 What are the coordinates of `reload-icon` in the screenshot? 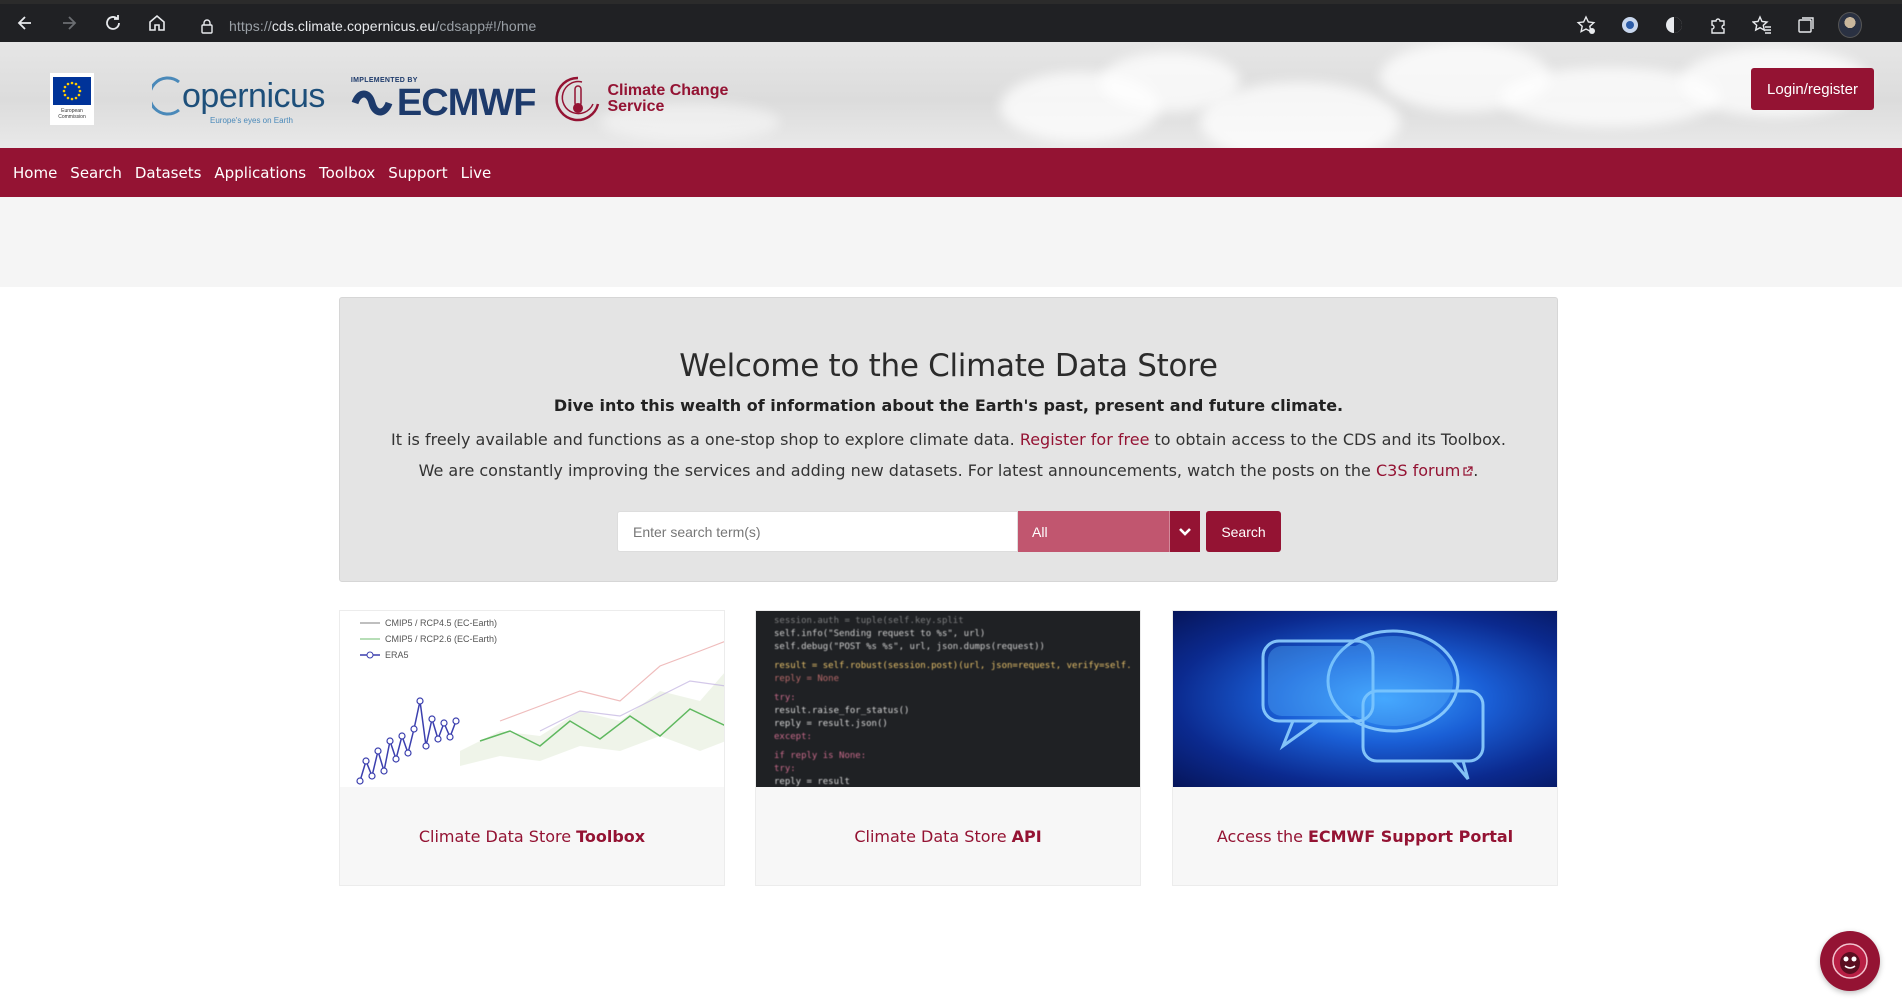 It's located at (113, 22).